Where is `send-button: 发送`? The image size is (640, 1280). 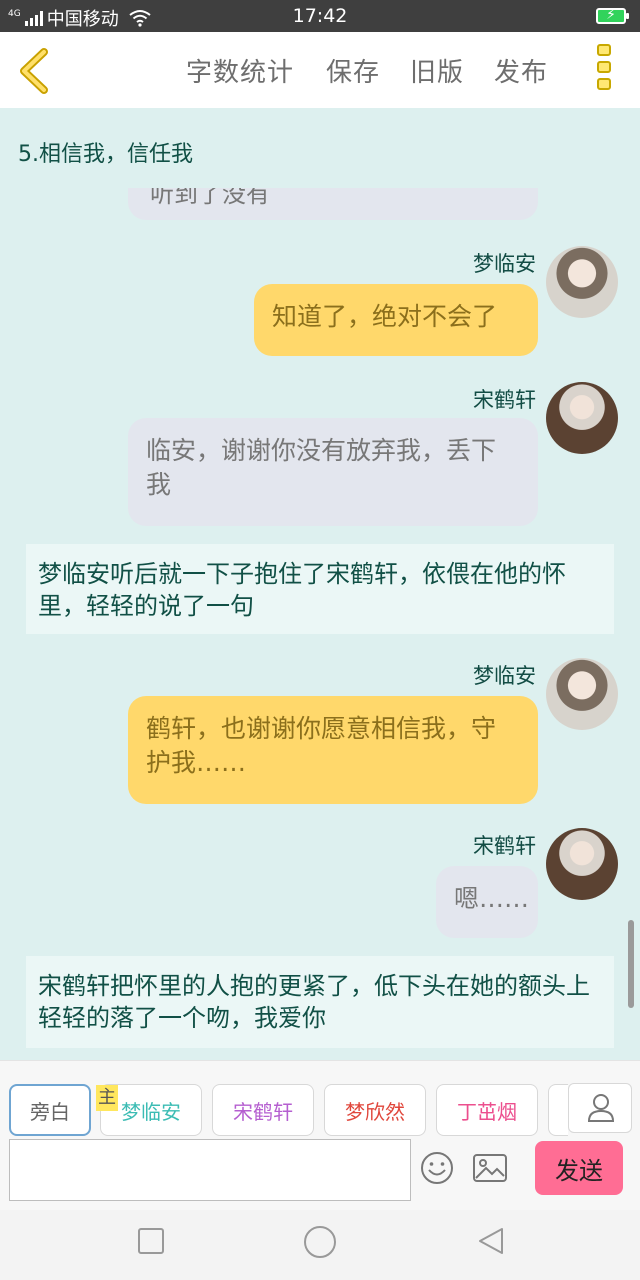 send-button: 发送 is located at coordinates (579, 1168).